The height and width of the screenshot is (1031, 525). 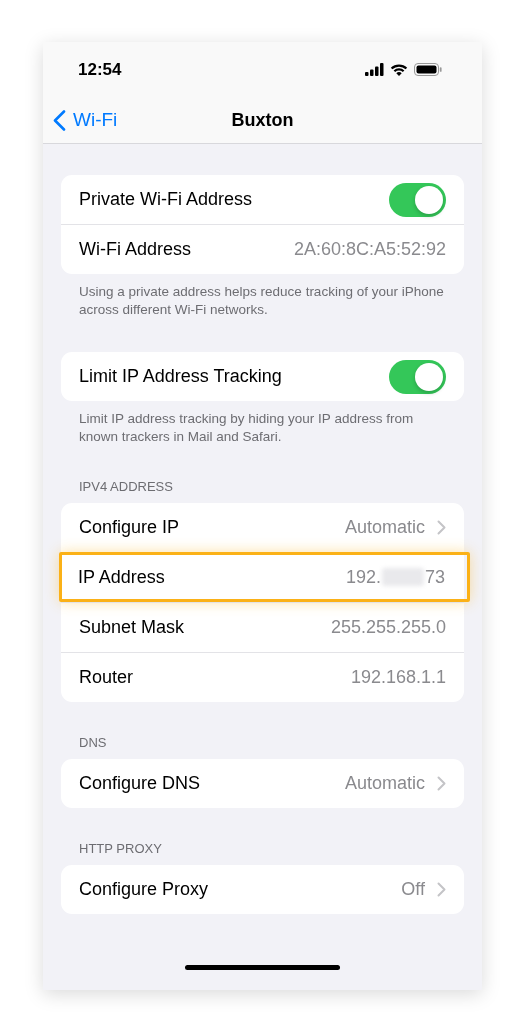 What do you see at coordinates (126, 487) in the screenshot?
I see `section-header: IPV4 ADDRESS` at bounding box center [126, 487].